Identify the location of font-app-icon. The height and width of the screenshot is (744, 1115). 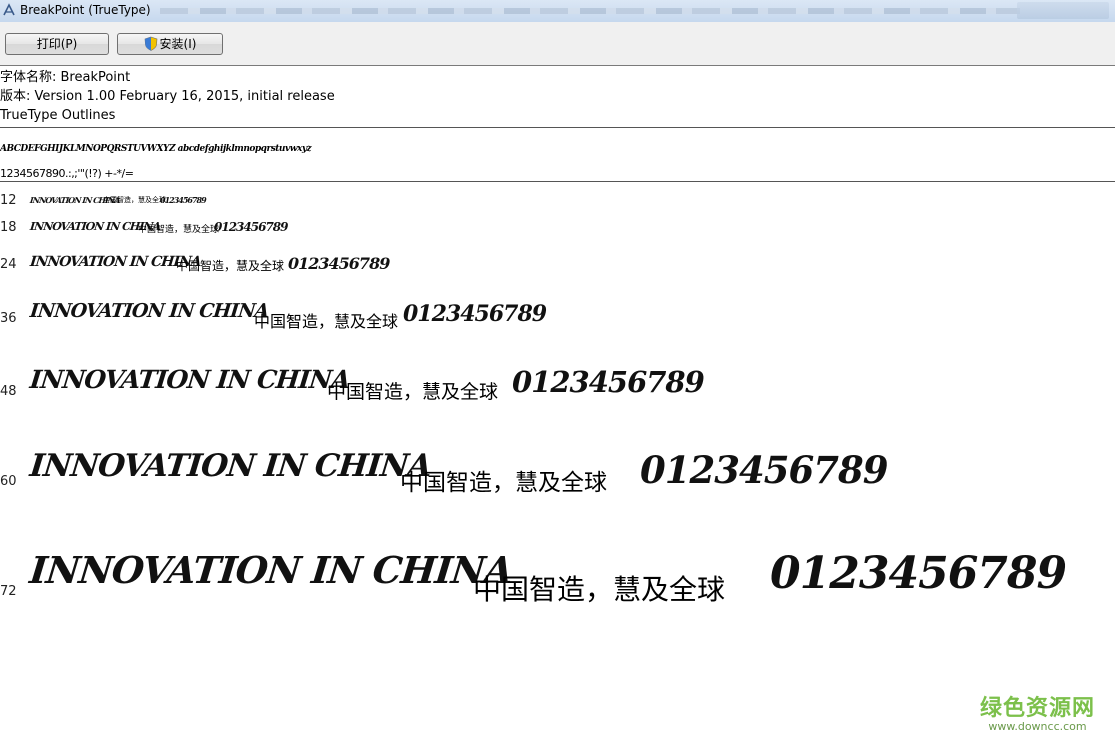
(9, 9).